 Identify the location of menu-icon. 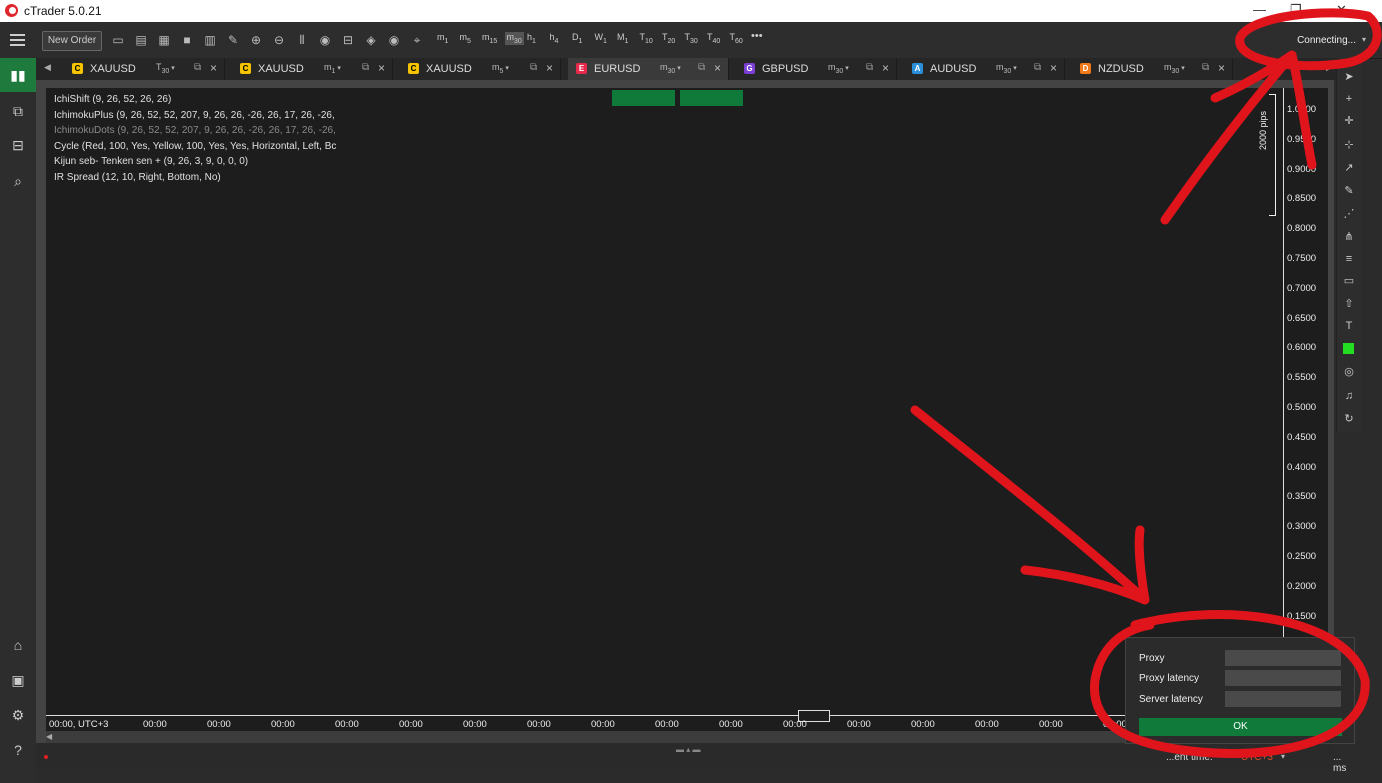
(17, 40).